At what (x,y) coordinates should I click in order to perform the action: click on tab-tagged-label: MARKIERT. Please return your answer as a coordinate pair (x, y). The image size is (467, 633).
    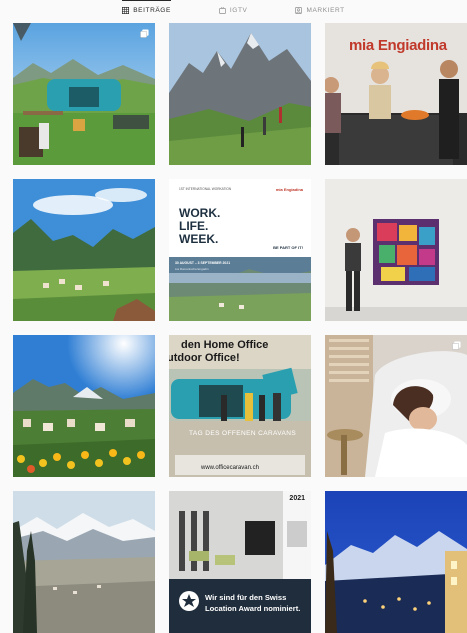
    Looking at the image, I should click on (325, 10).